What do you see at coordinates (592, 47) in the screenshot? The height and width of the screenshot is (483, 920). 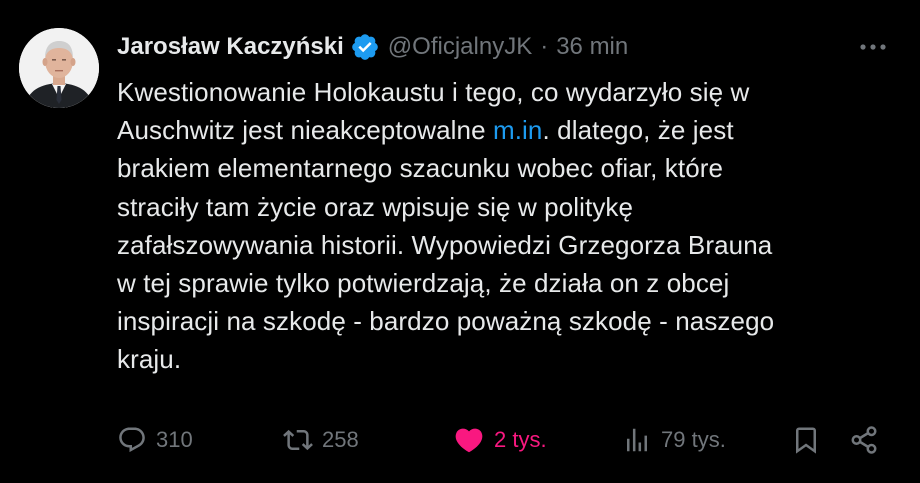 I see `timestamp: 36 min` at bounding box center [592, 47].